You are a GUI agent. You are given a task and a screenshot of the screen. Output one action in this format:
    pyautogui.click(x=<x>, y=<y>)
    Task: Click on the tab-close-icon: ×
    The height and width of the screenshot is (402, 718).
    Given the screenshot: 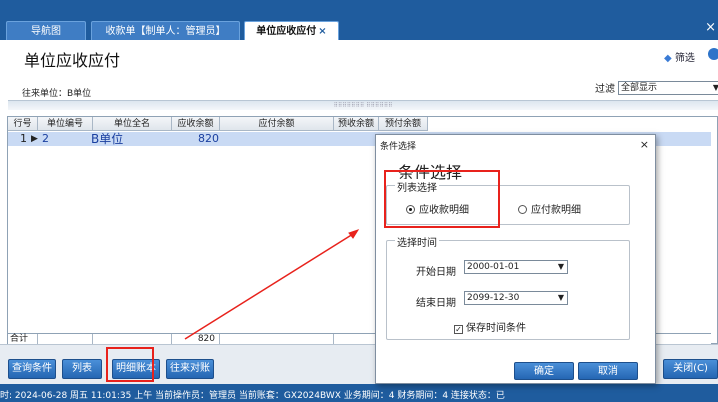 What is the action you would take?
    pyautogui.click(x=322, y=31)
    